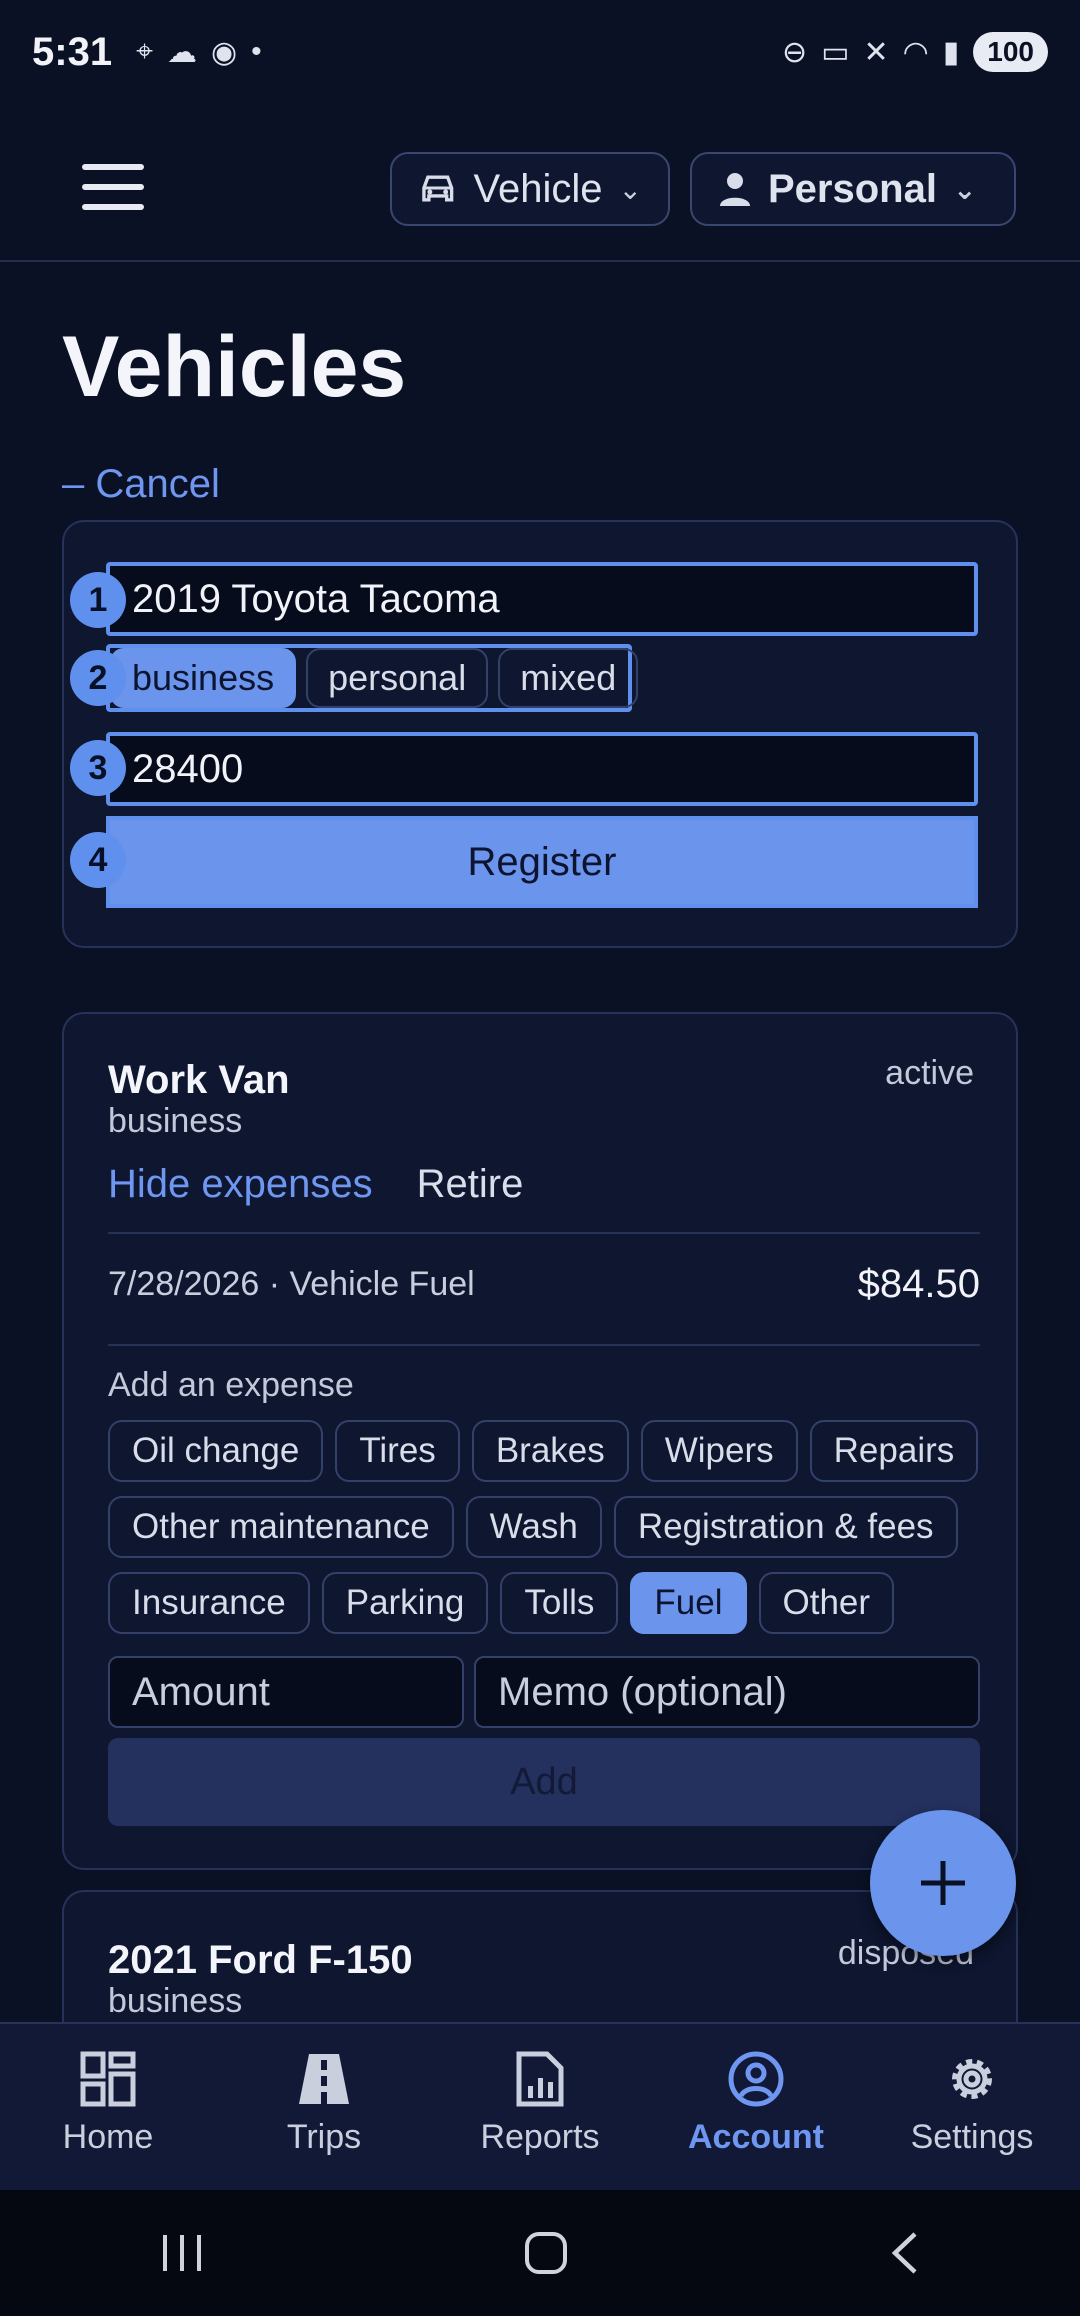  I want to click on annotation-badge: 1, so click(98, 600).